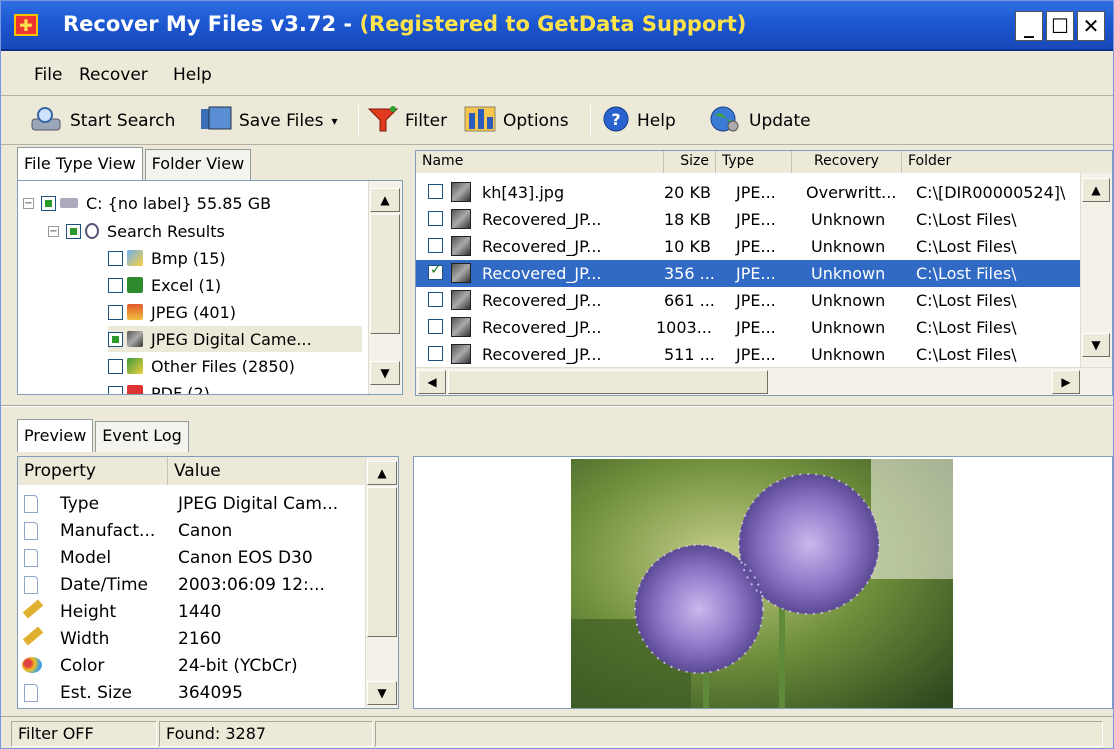 The width and height of the screenshot is (1114, 749). I want to click on menu-recover: Recover, so click(113, 75).